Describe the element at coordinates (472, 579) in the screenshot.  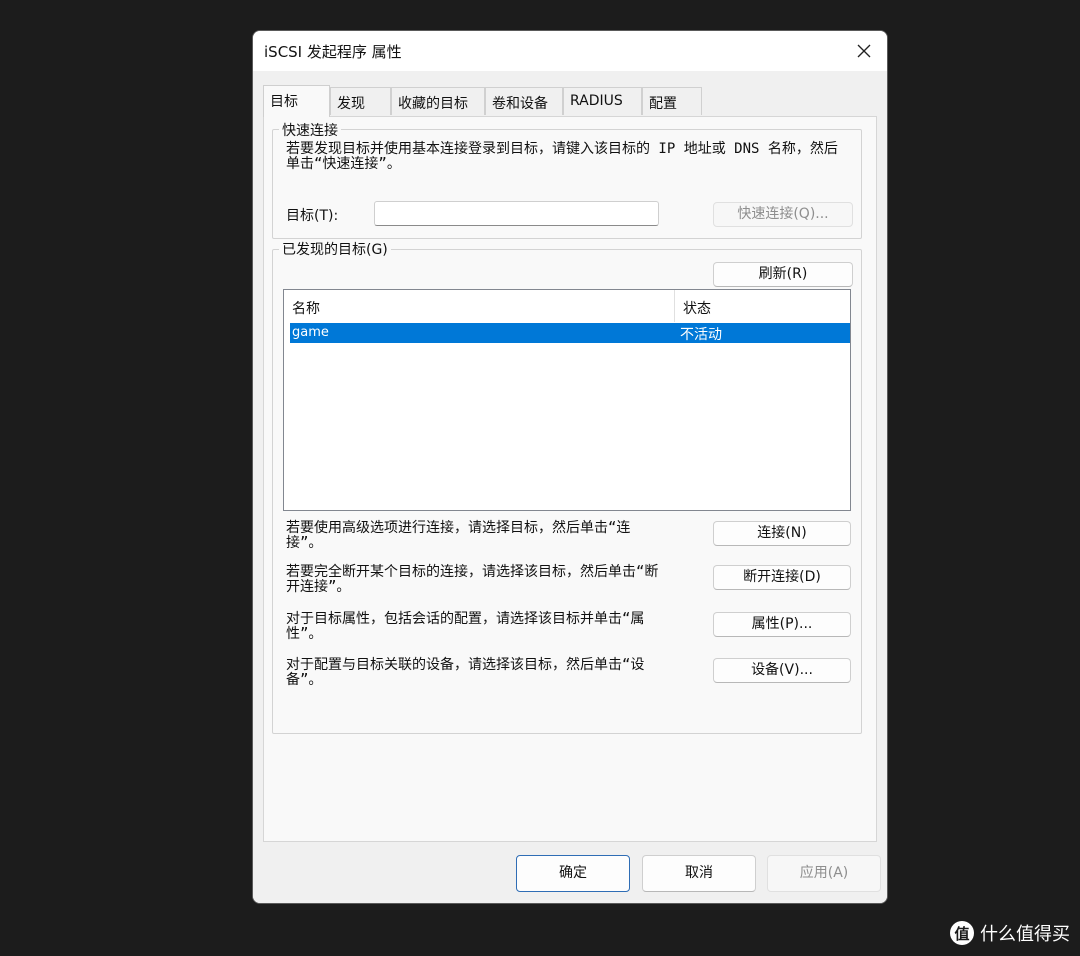
I see `disconnect-description: 若要完全断开某个目标的连接，请选择该目标，然后单击“断开连接”。` at that location.